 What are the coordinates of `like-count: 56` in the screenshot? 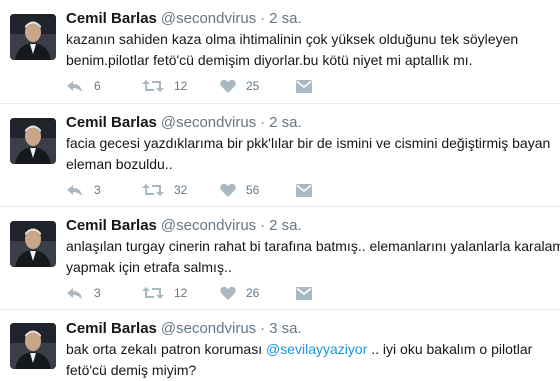 It's located at (253, 190).